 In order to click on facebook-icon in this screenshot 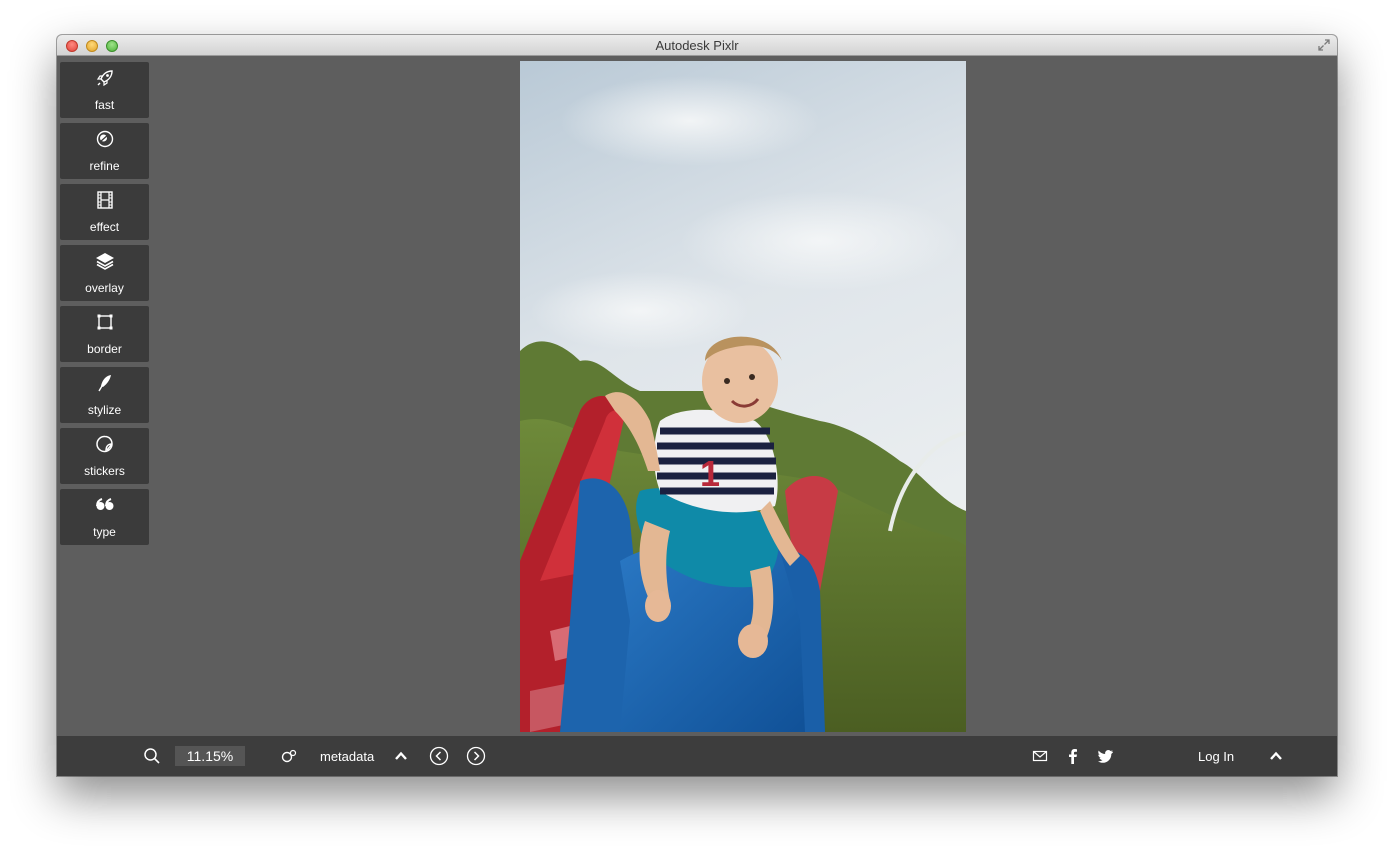, I will do `click(1073, 756)`.